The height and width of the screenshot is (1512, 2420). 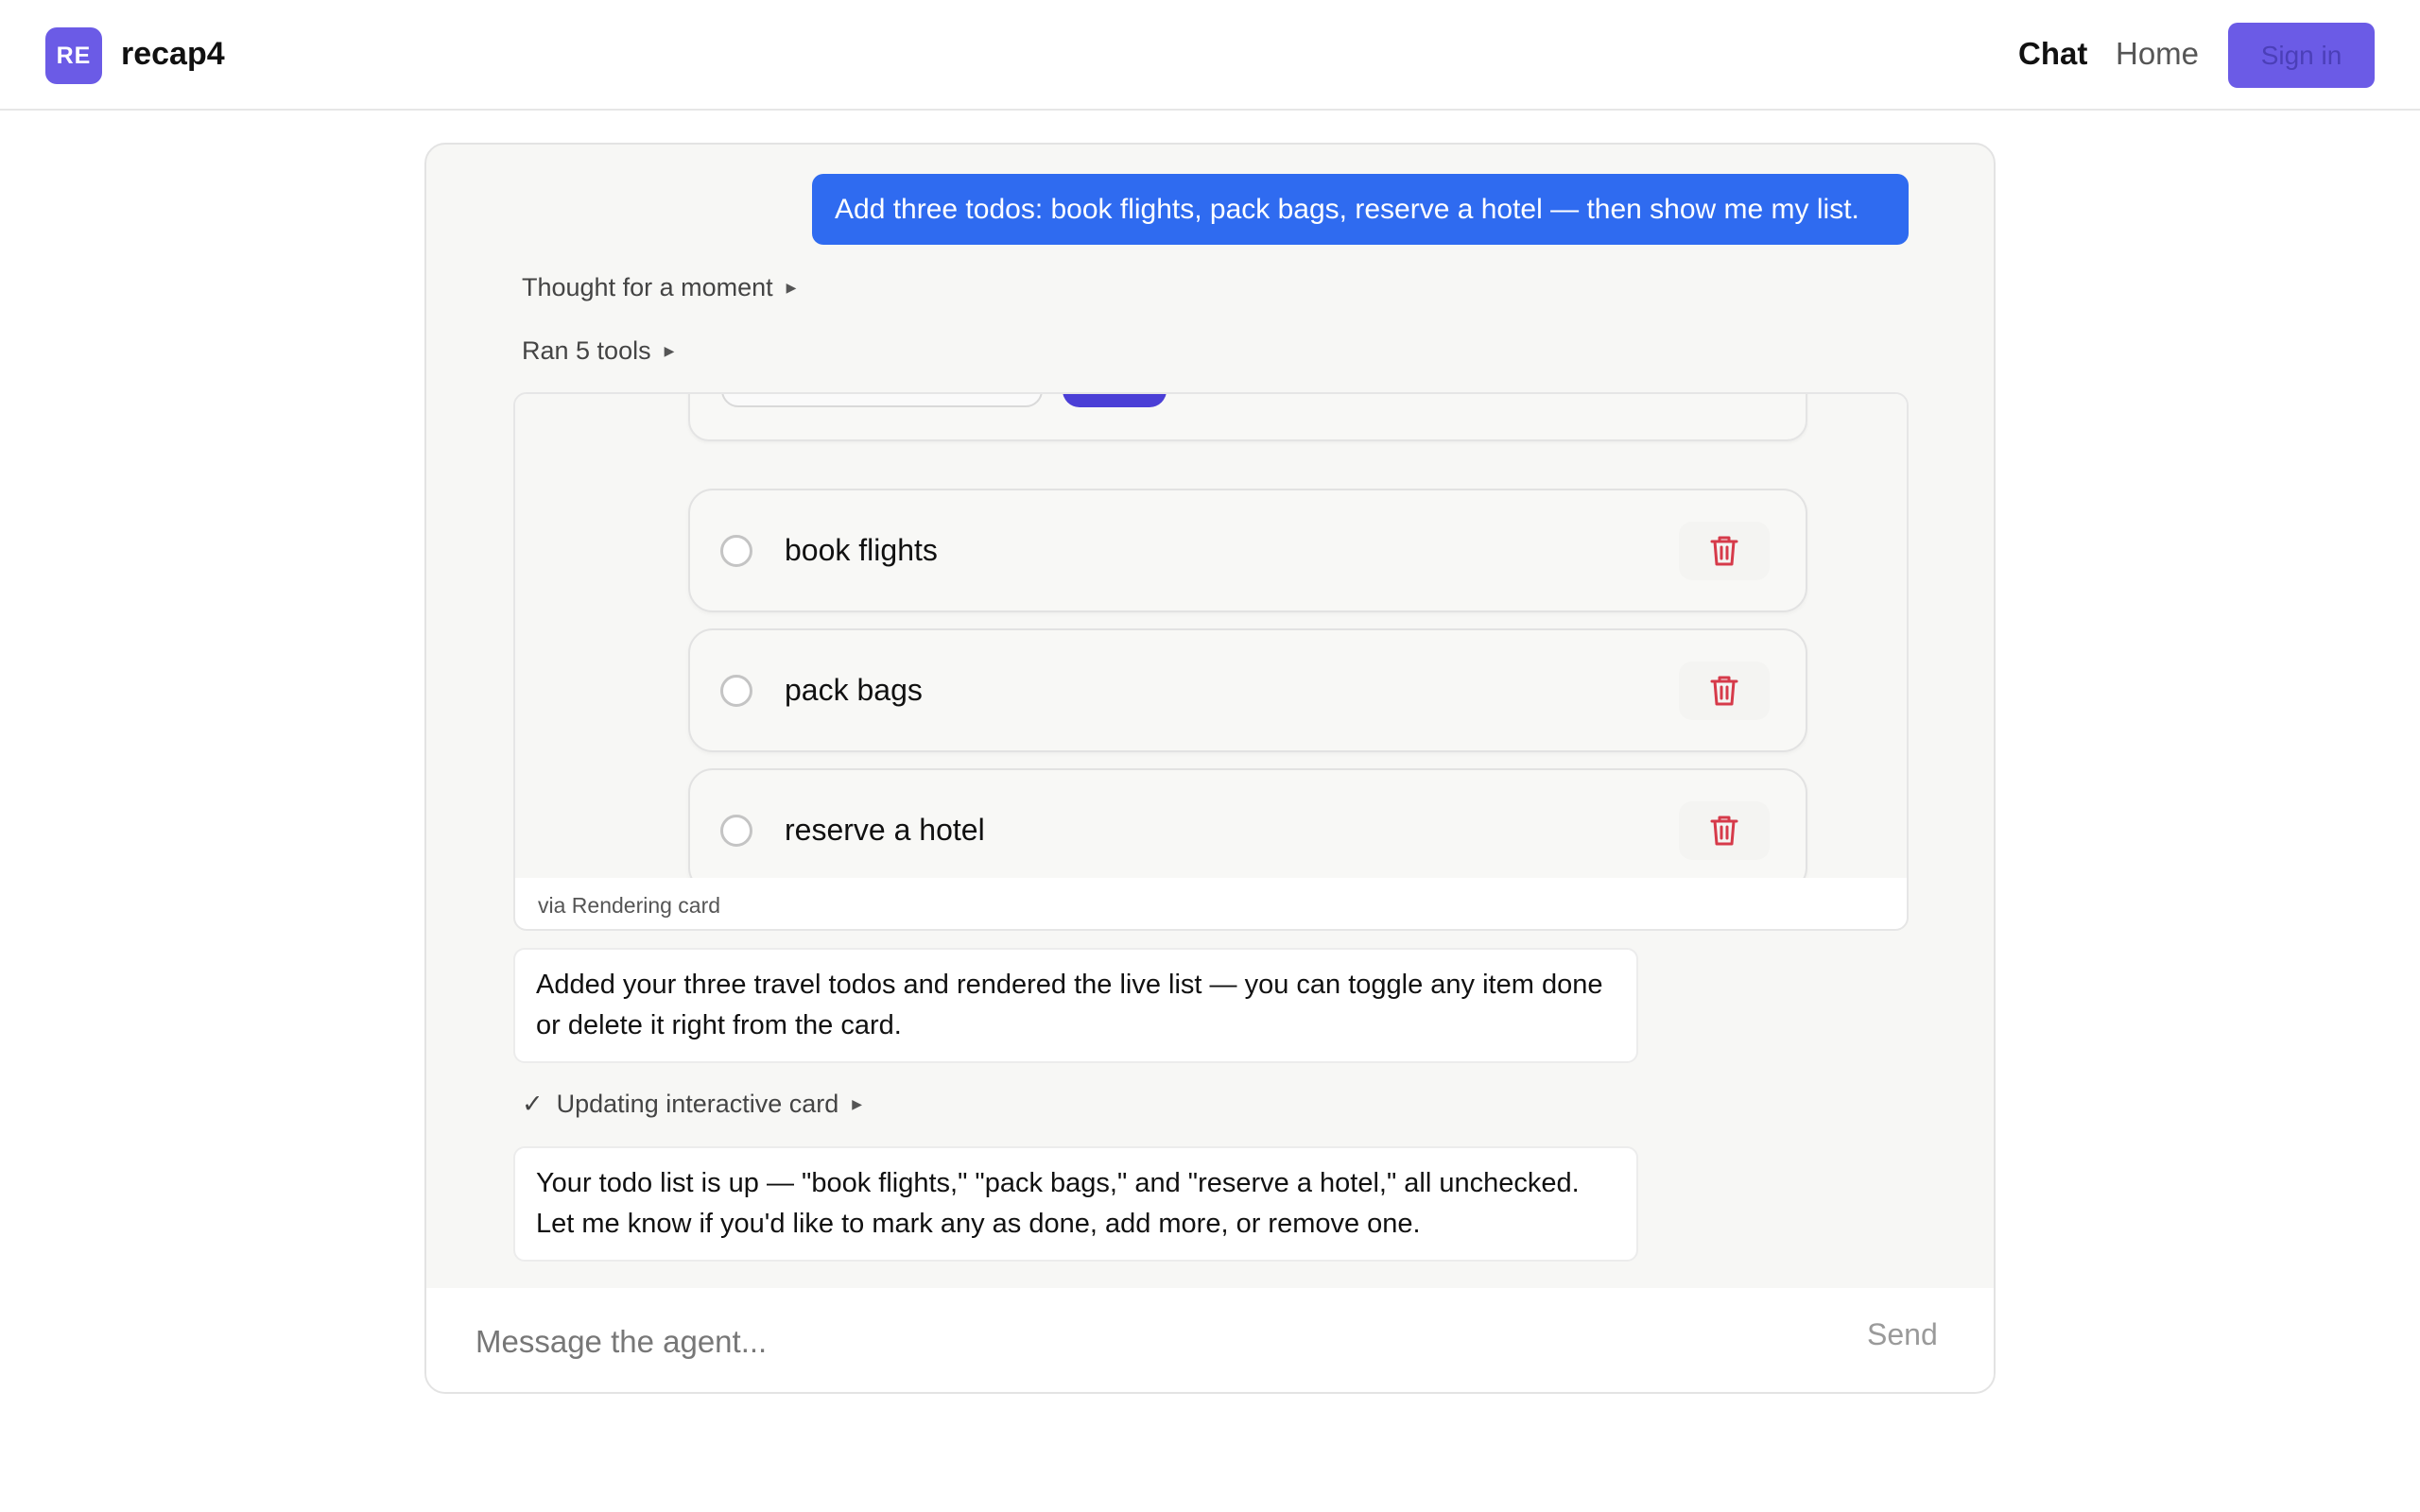 What do you see at coordinates (697, 1104) in the screenshot?
I see `update-label: Updating interactive card` at bounding box center [697, 1104].